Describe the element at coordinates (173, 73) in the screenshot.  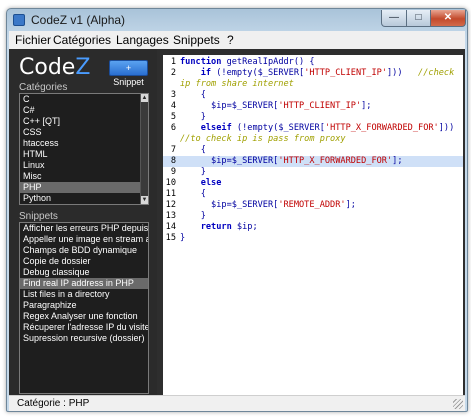
I see `line-number: 2` at that location.